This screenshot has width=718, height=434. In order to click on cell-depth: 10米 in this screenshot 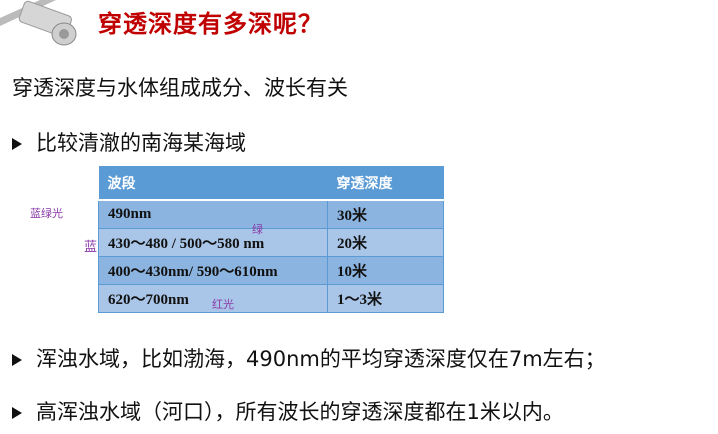, I will do `click(385, 270)`.